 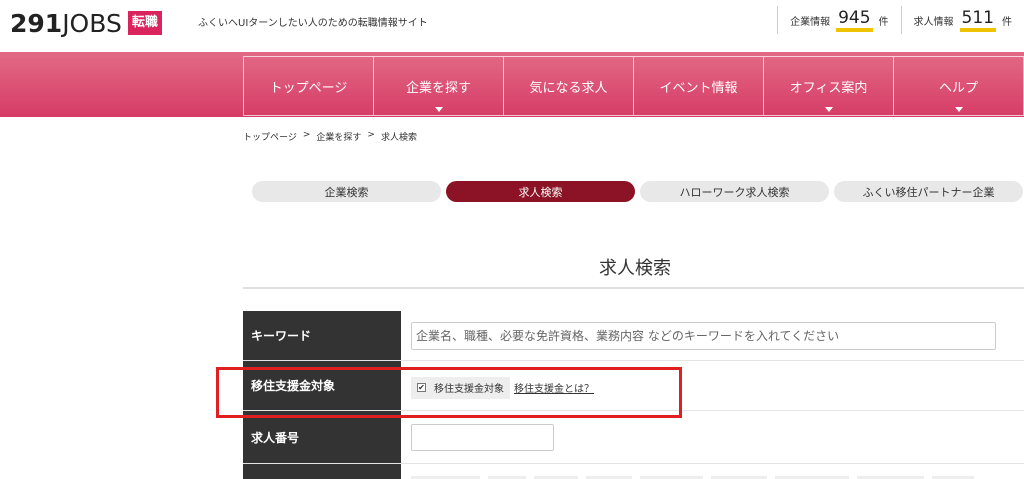 I want to click on logo-text: 291JOBS, so click(x=66, y=23).